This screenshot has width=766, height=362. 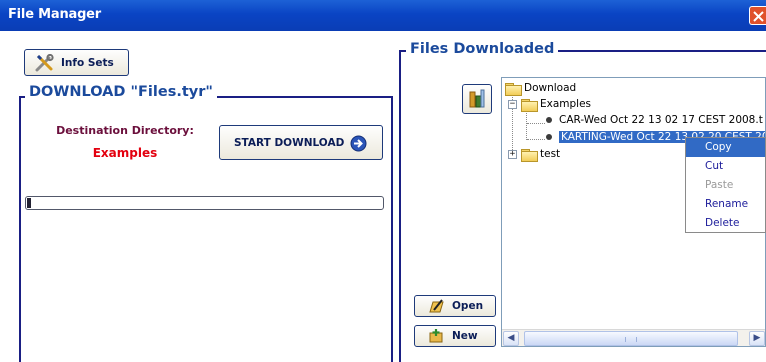 I want to click on menu-item-rename: Rename, so click(x=725, y=204).